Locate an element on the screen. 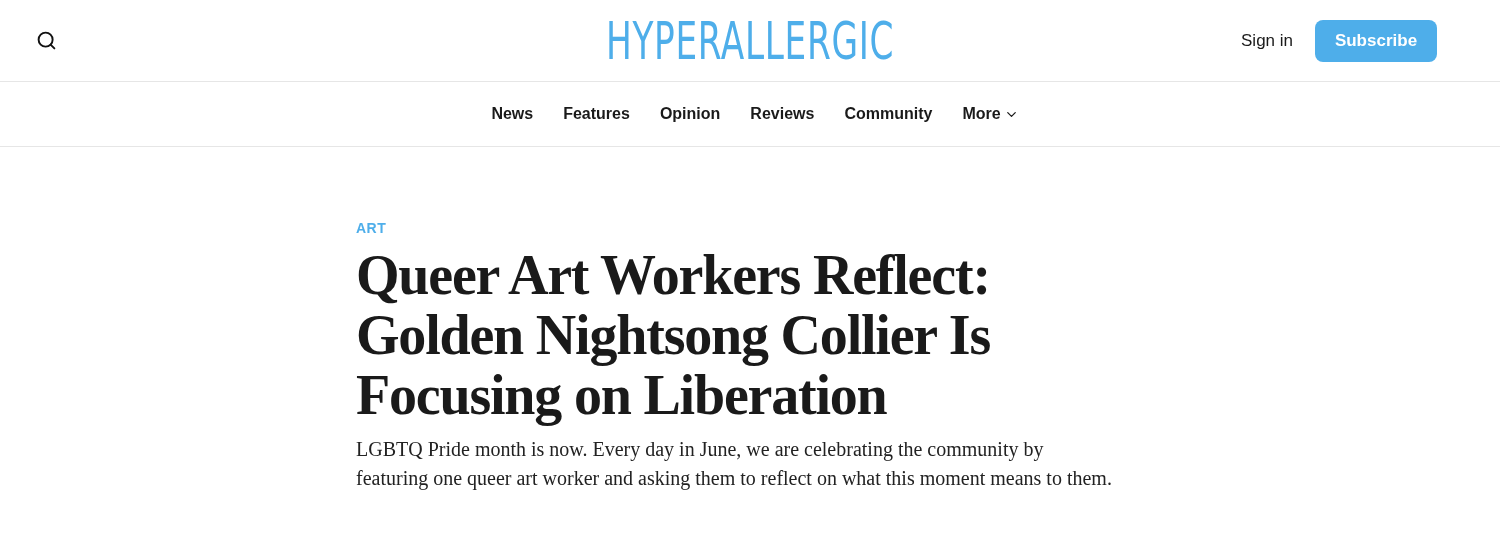 This screenshot has height=551, width=1500. search-icon is located at coordinates (46, 40).